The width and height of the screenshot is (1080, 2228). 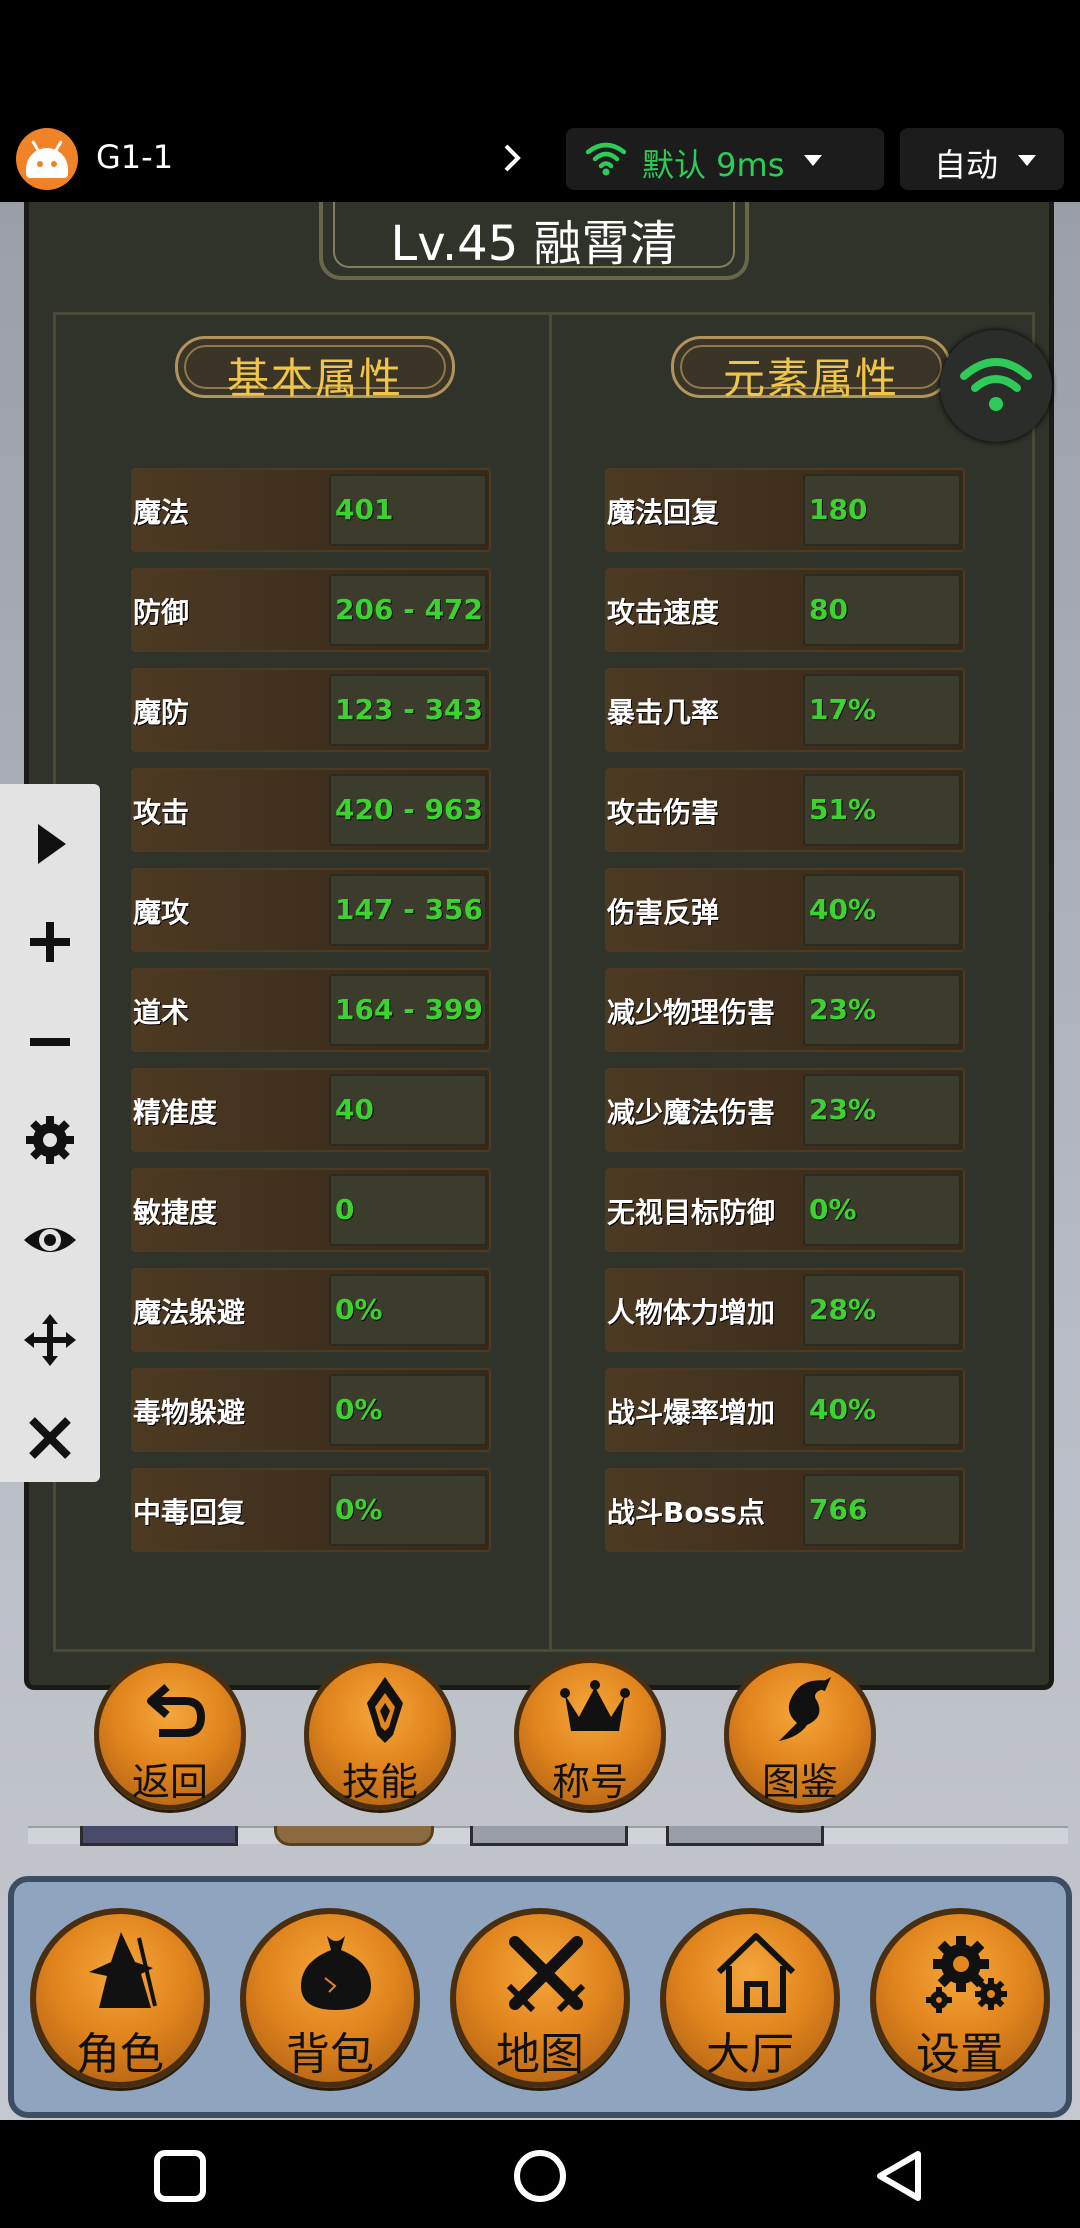 I want to click on attribute-label: 无视目标防御, so click(x=691, y=1212).